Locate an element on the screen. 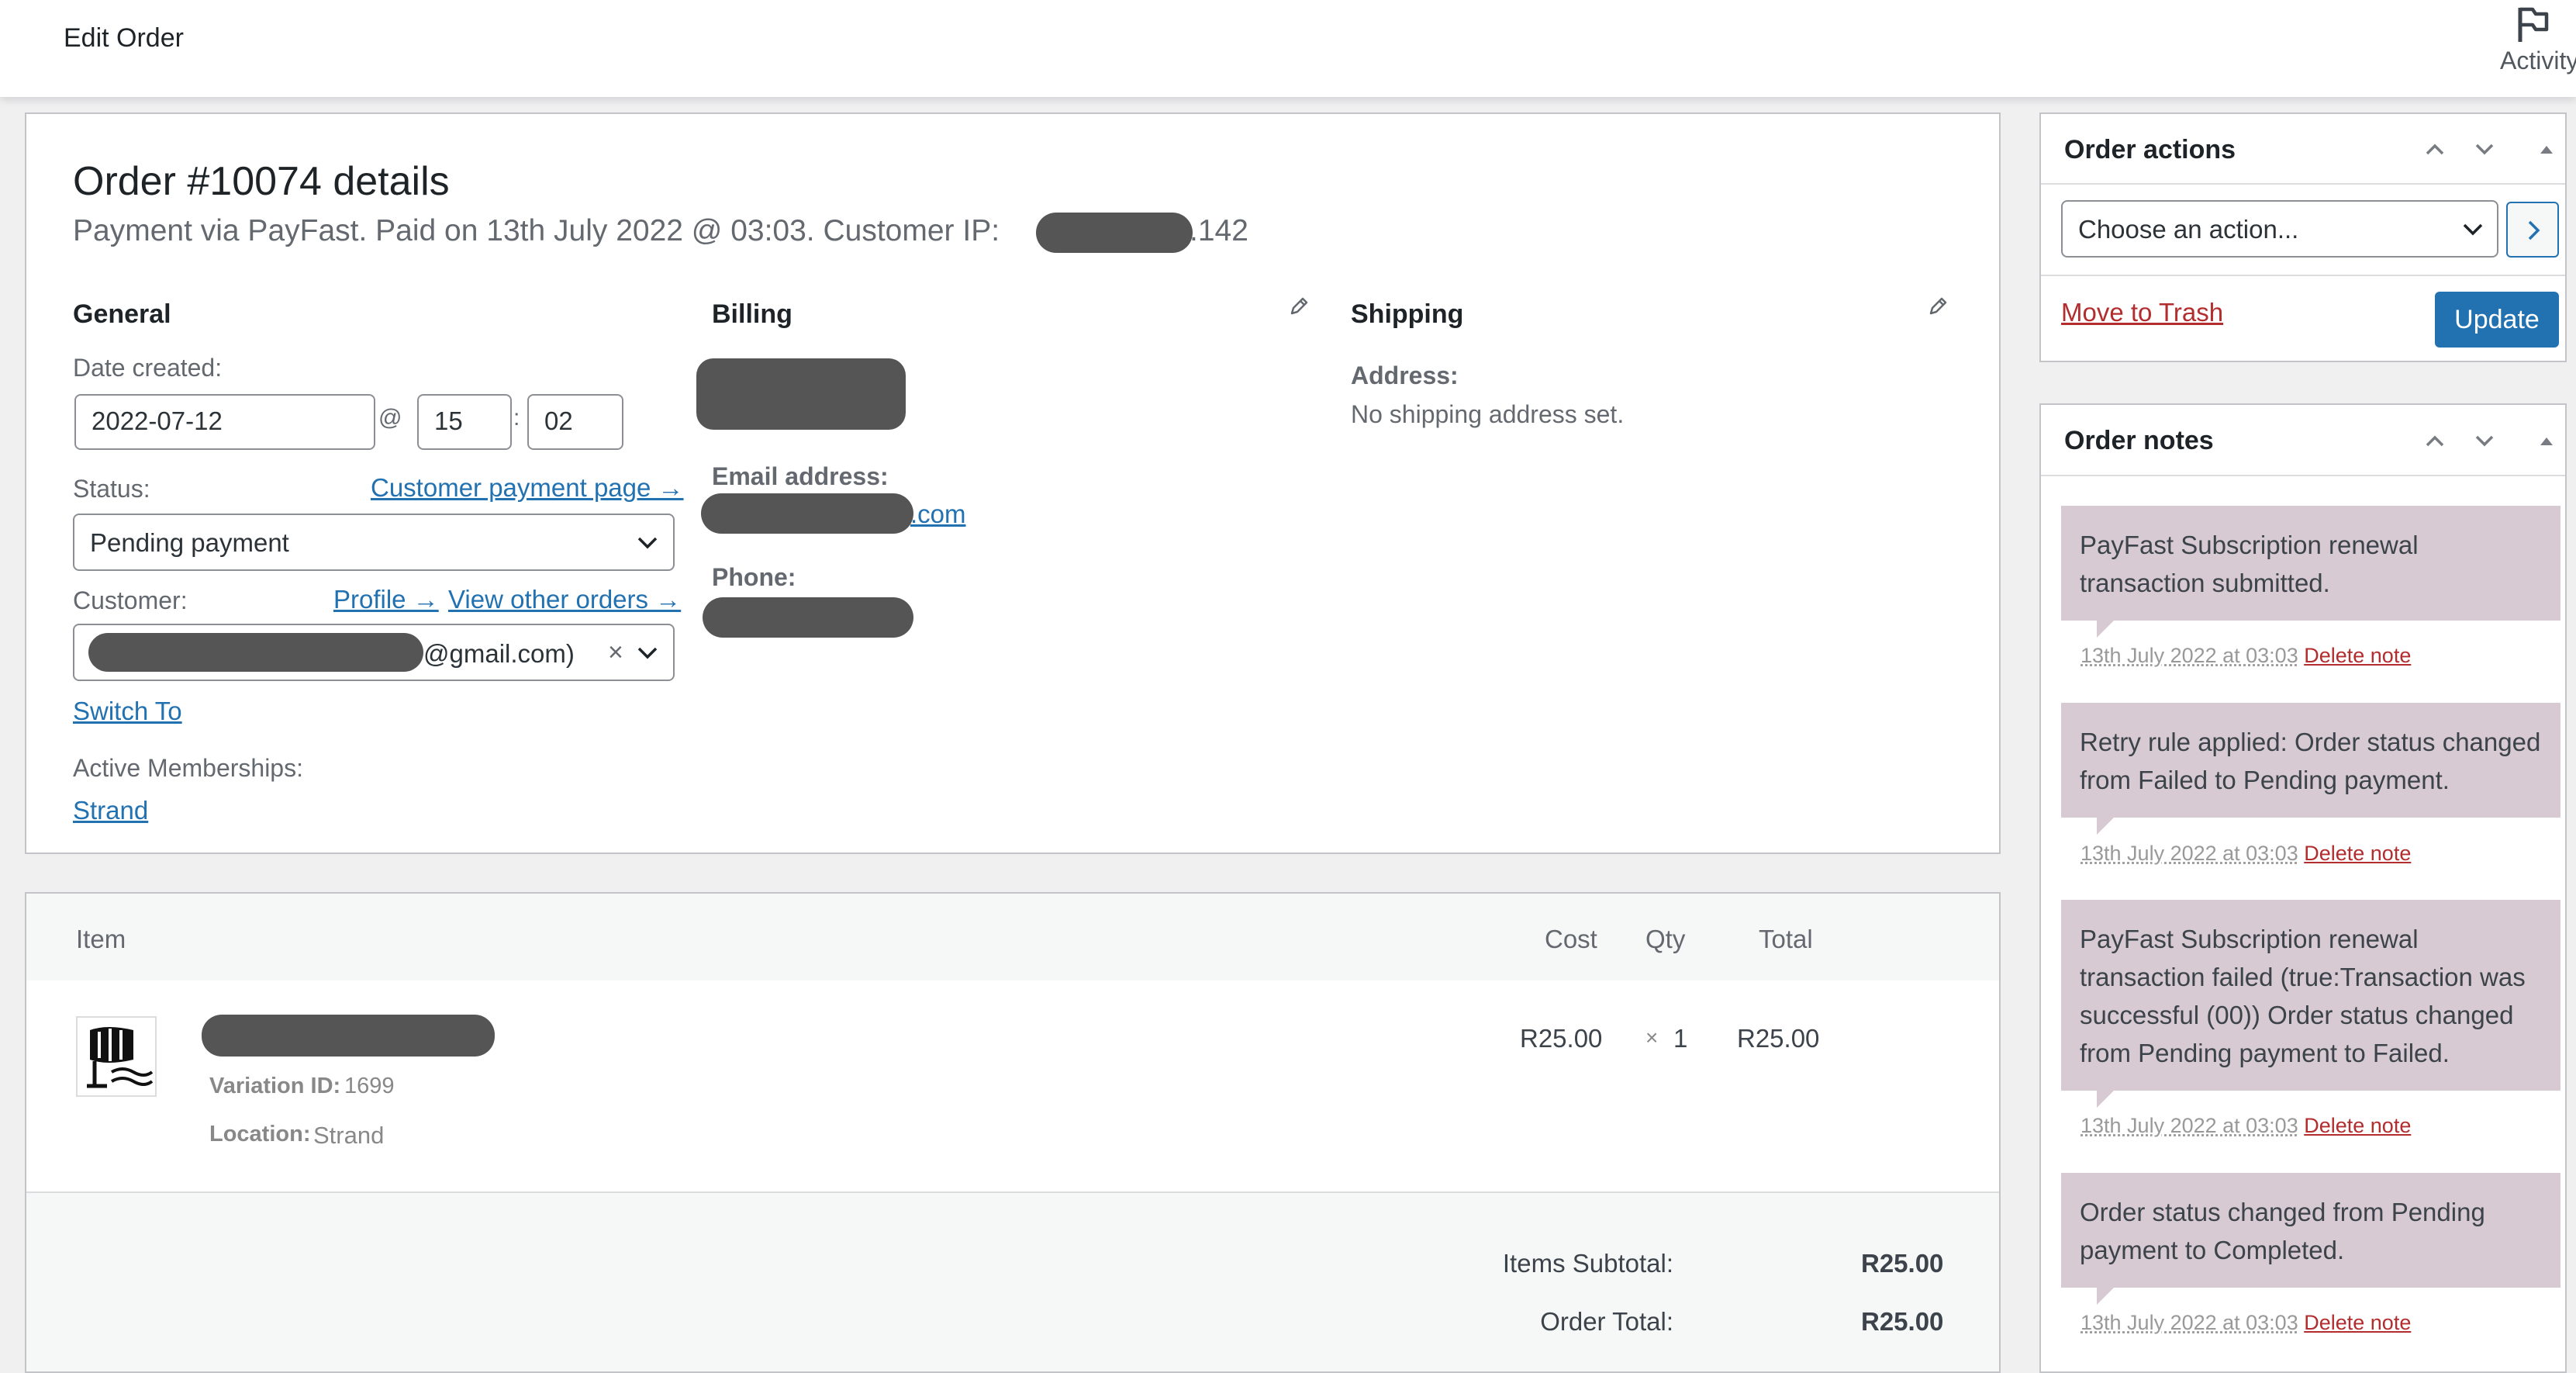 The image size is (2576, 1373). flag-icon is located at coordinates (2533, 24).